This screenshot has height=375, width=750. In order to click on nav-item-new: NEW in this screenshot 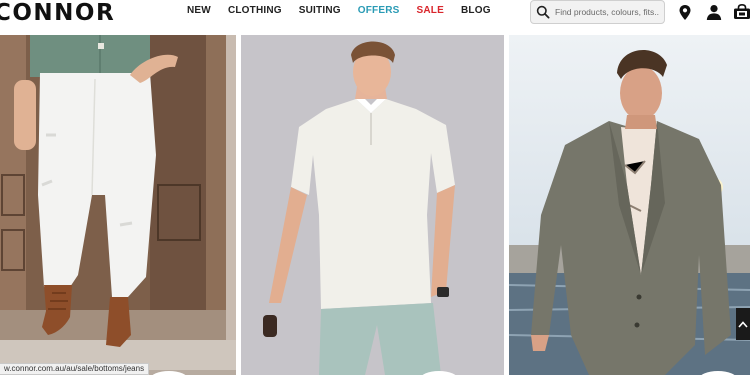, I will do `click(199, 10)`.